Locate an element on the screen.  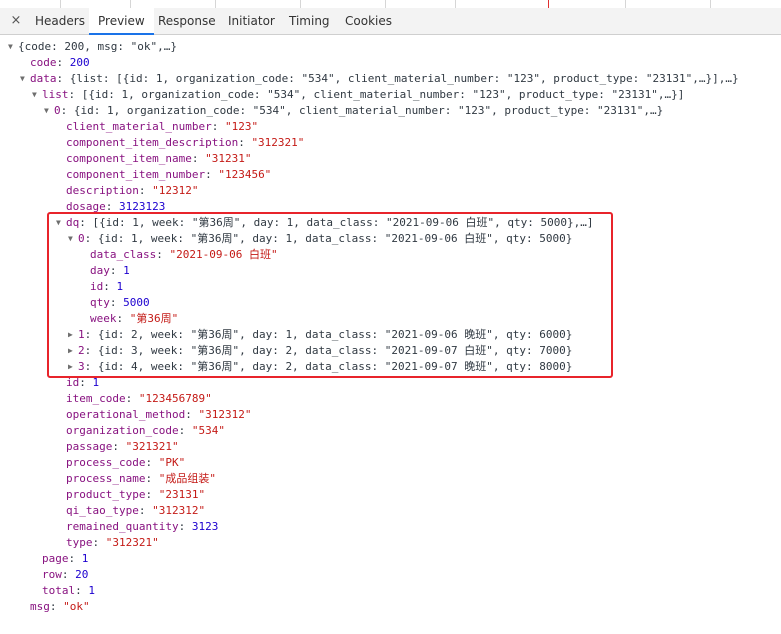
tree-key: code is located at coordinates (43, 62).